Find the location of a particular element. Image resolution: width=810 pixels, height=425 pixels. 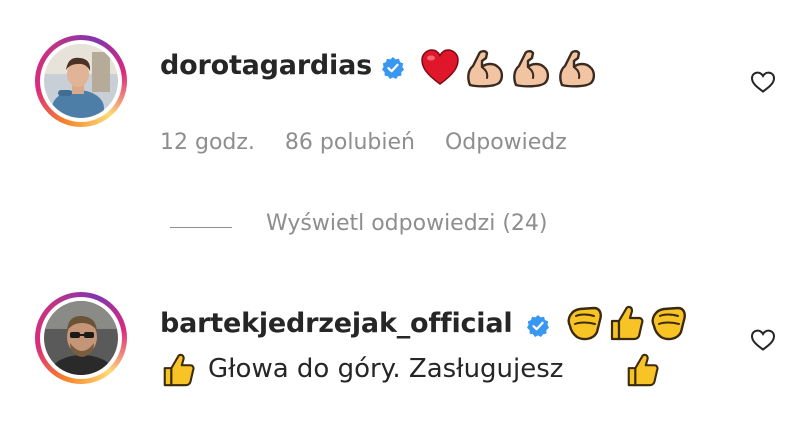

view-replies-button: Wyświetl odpowiedzi (24) is located at coordinates (407, 223).